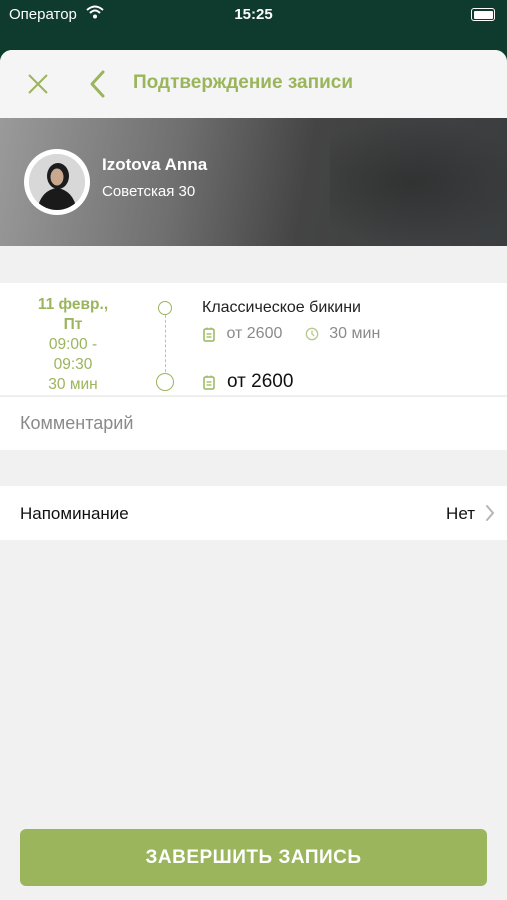  What do you see at coordinates (490, 513) in the screenshot?
I see `chevron-right-icon` at bounding box center [490, 513].